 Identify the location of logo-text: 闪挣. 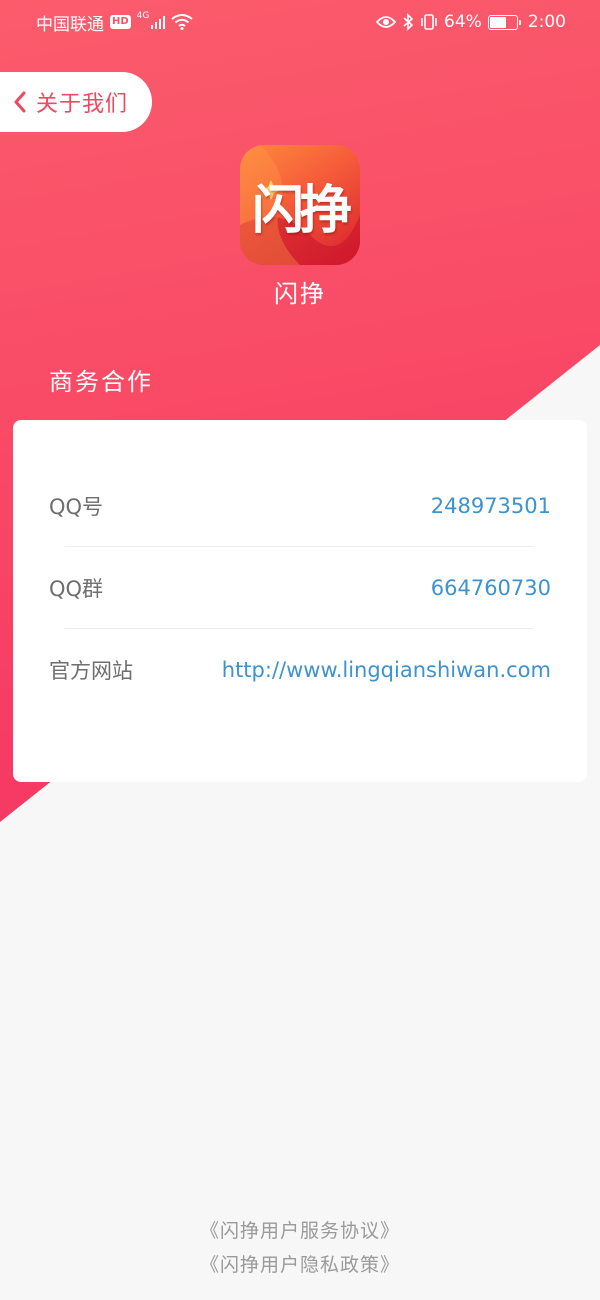
(301, 210).